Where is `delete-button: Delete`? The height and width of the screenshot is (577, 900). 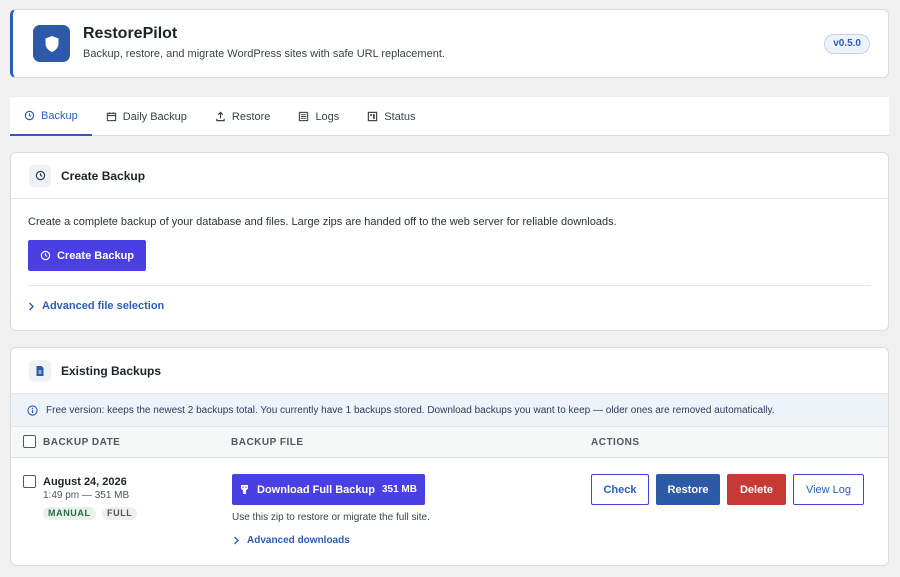 delete-button: Delete is located at coordinates (756, 489).